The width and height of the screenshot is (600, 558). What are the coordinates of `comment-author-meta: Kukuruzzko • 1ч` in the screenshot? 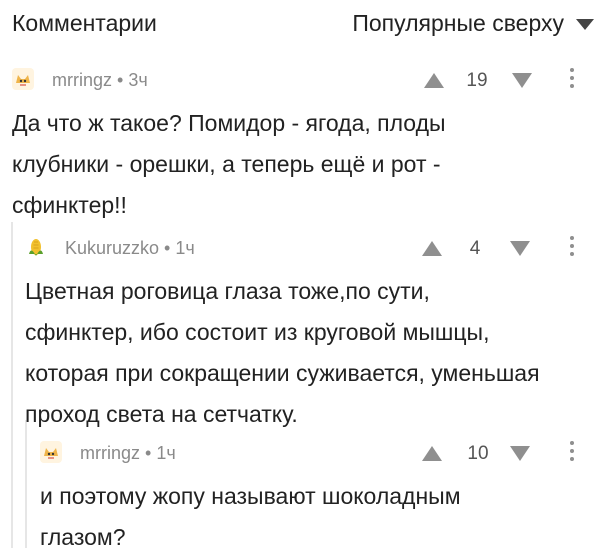 It's located at (130, 248).